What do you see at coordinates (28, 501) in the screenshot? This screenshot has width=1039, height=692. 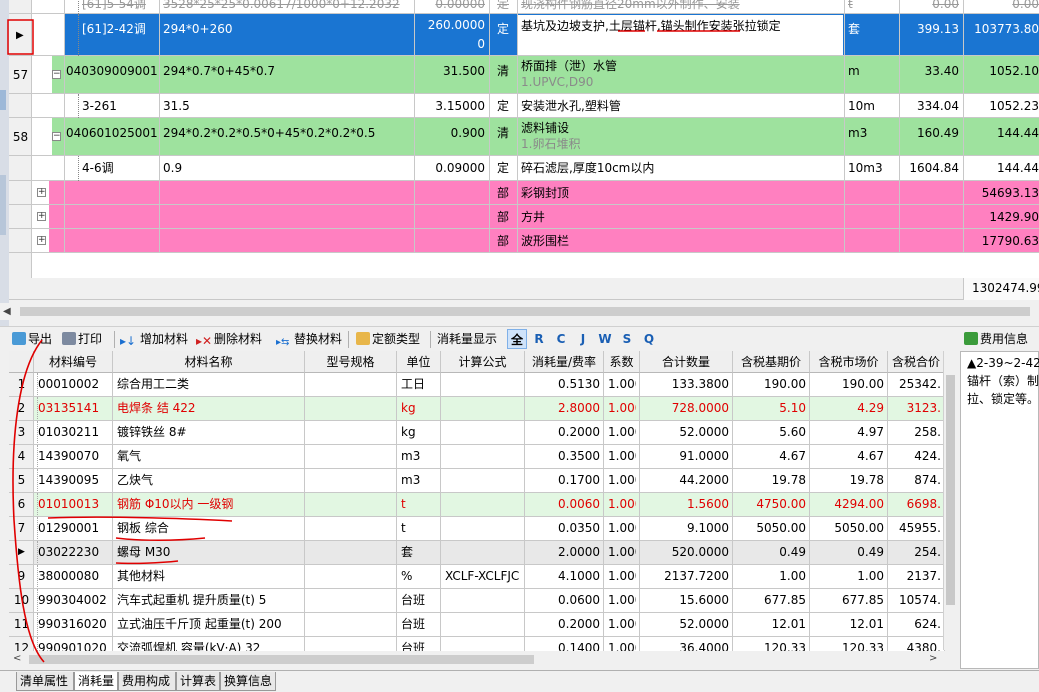 I see `annotation-bracket` at bounding box center [28, 501].